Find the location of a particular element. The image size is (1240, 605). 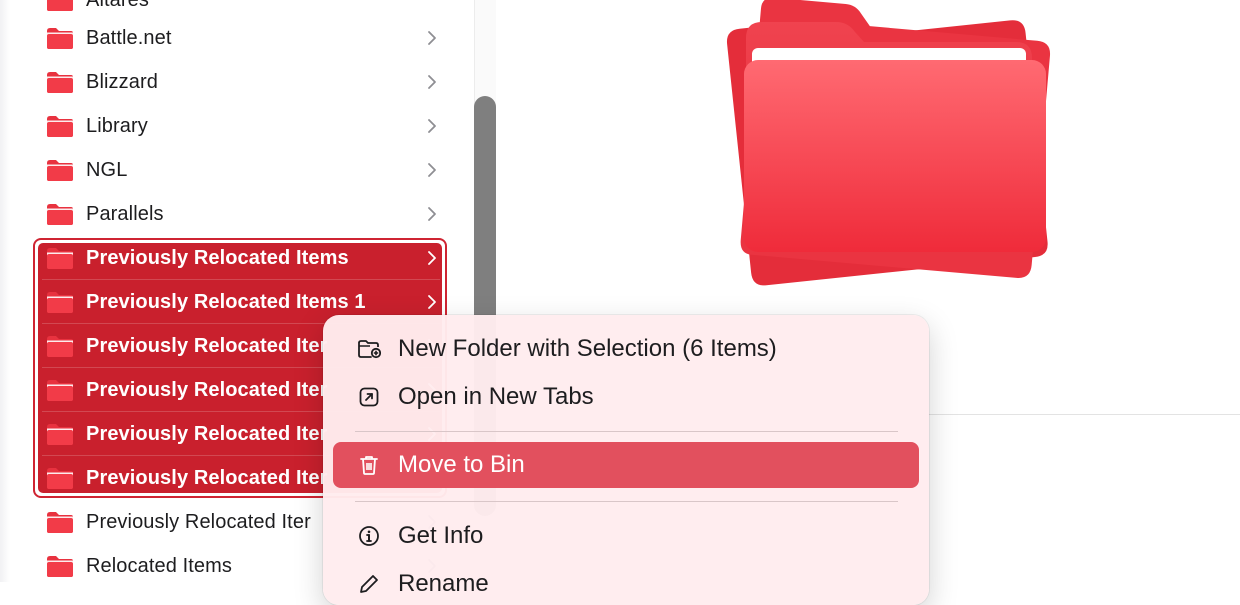

menu-item-rename: Rename is located at coordinates (626, 583).